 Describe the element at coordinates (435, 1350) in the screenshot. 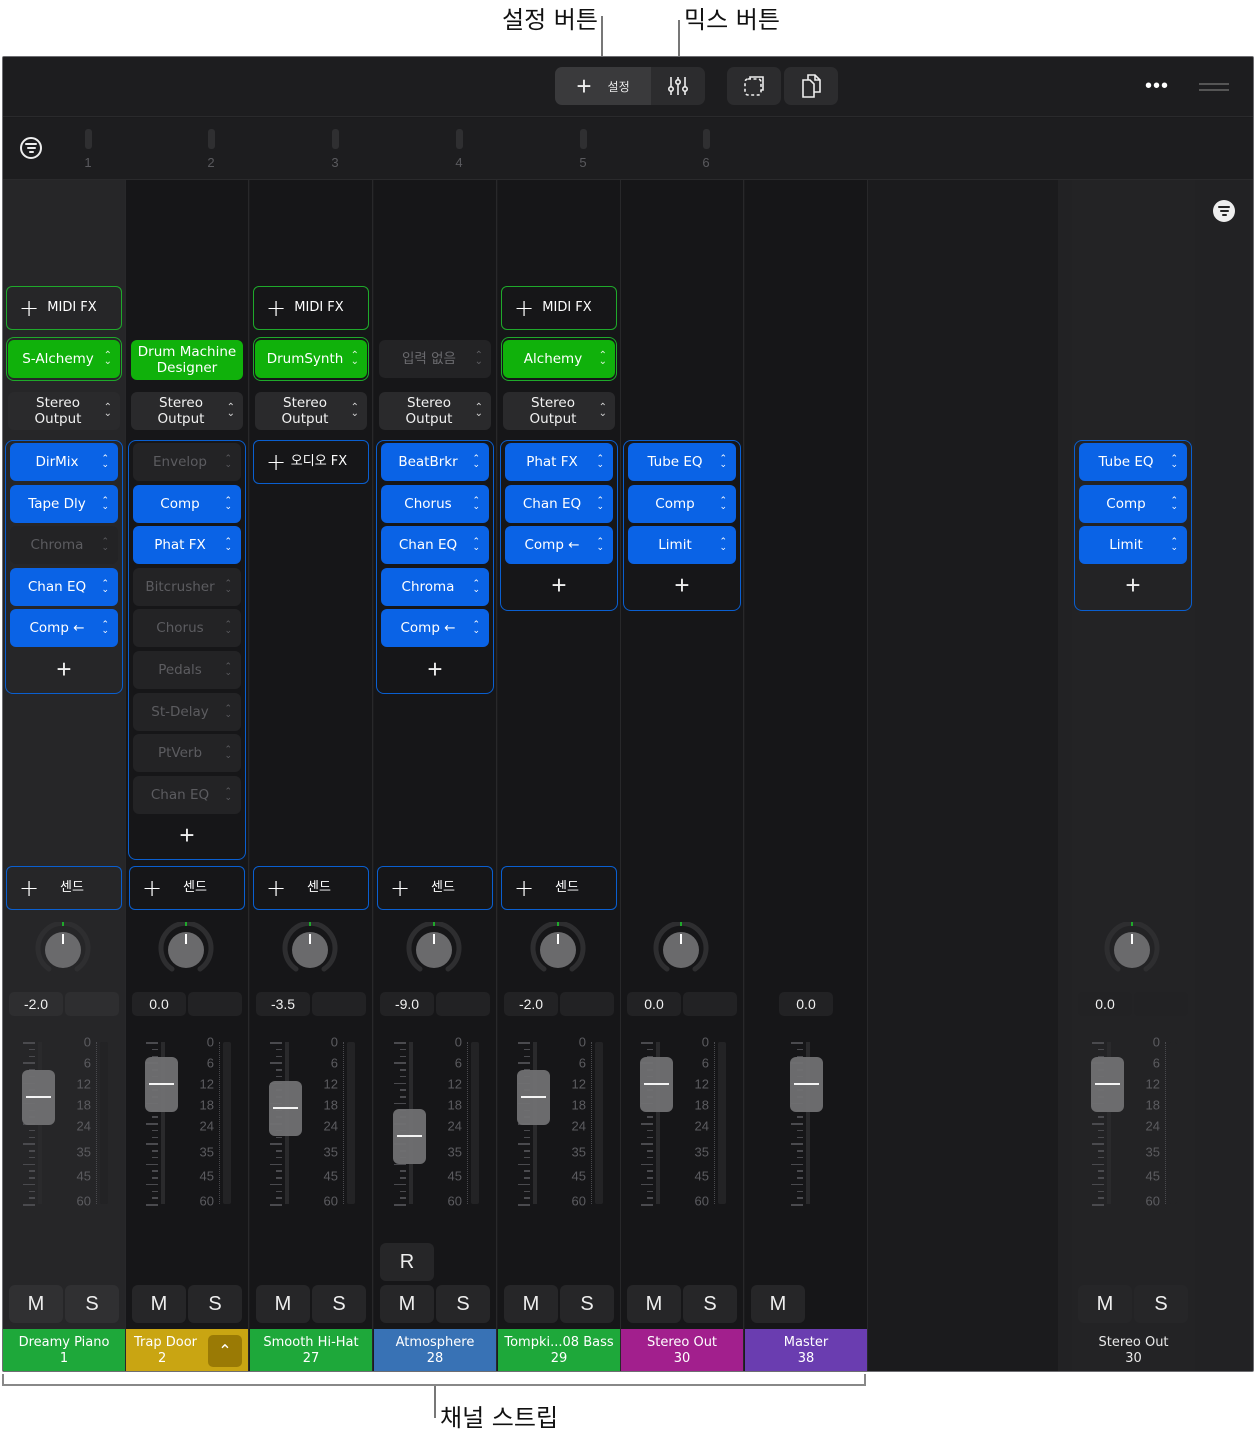

I see `track-name-bar: Atmosphere 28` at that location.